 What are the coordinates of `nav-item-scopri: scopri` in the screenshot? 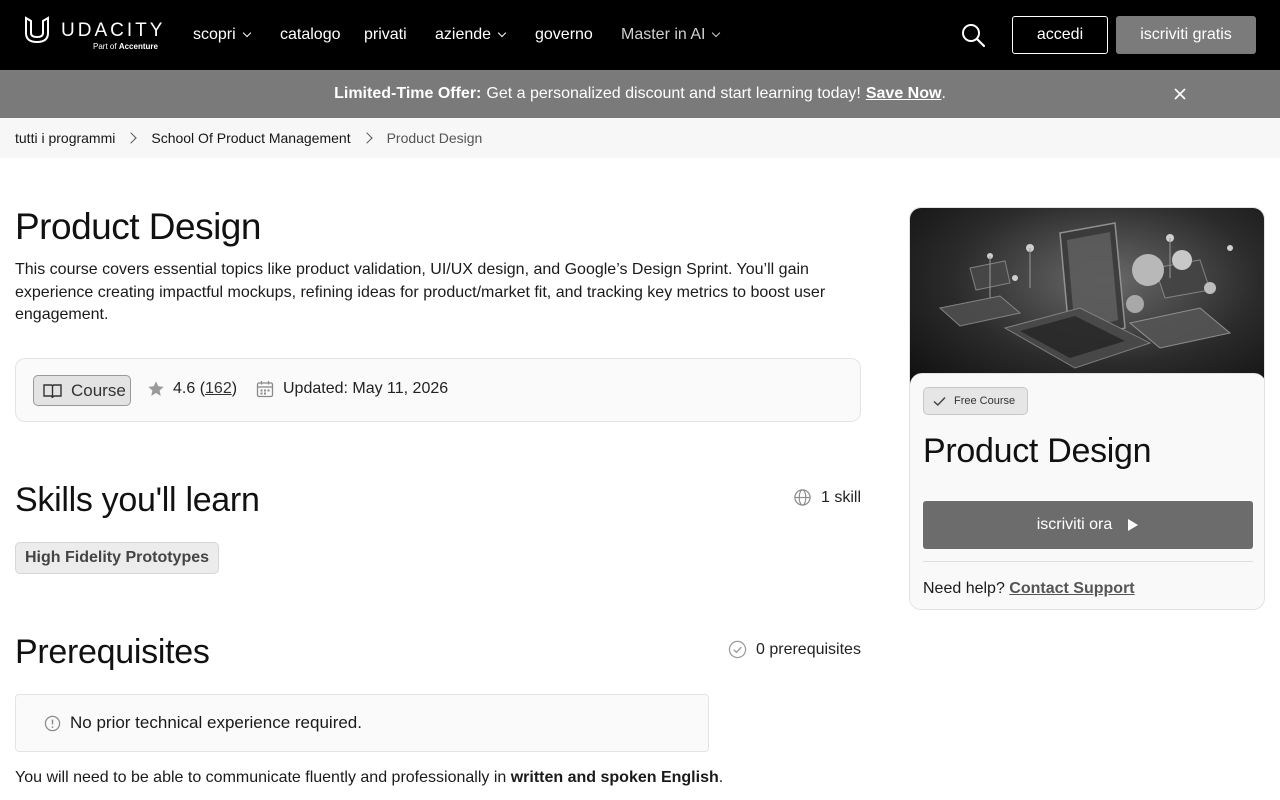 It's located at (222, 35).